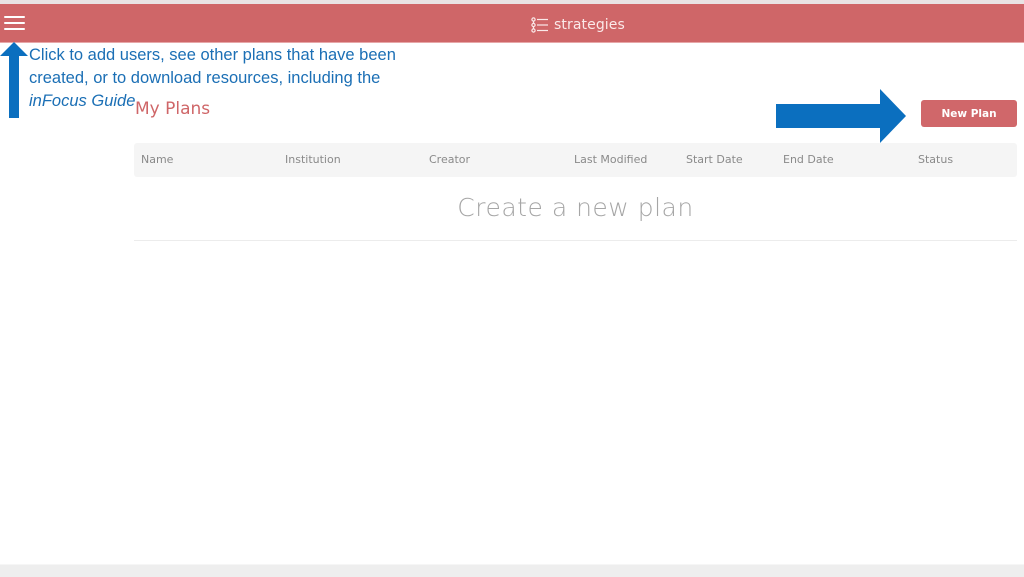  What do you see at coordinates (589, 25) in the screenshot?
I see `brand-name: strategies` at bounding box center [589, 25].